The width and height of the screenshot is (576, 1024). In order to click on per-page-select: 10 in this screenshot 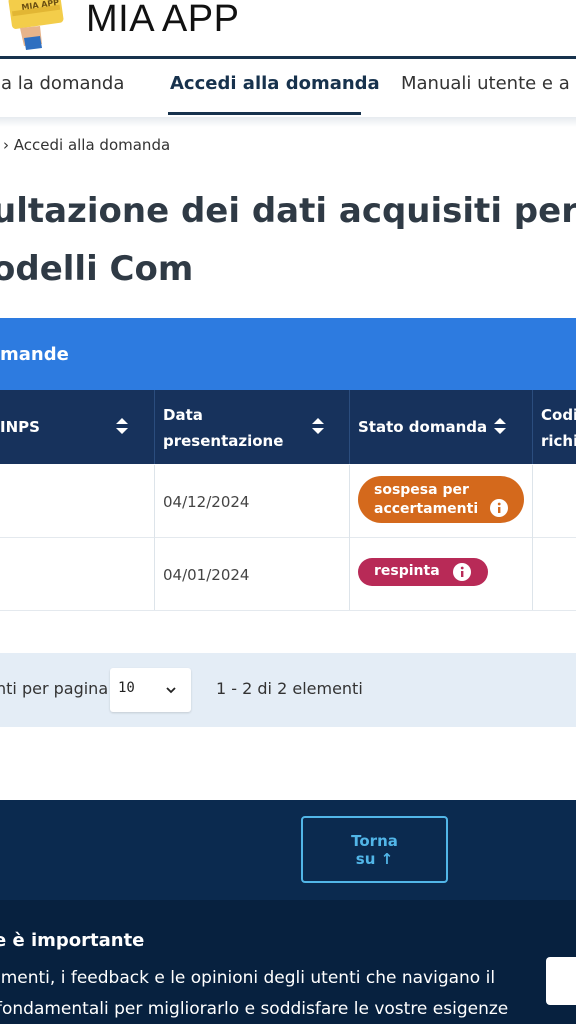, I will do `click(150, 690)`.